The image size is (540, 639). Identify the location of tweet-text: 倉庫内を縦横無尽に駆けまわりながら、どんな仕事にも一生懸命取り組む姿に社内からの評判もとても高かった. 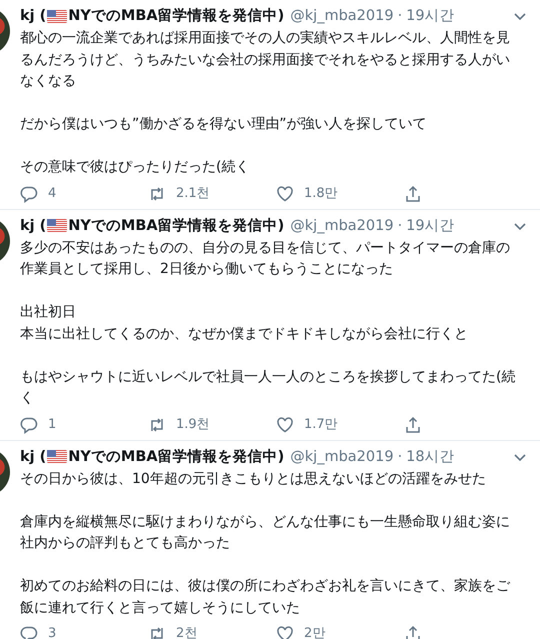
(265, 532).